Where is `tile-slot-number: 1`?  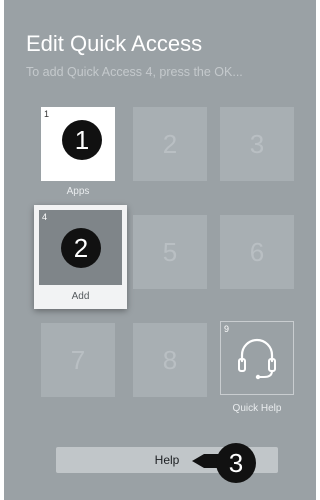
tile-slot-number: 1 is located at coordinates (47, 114).